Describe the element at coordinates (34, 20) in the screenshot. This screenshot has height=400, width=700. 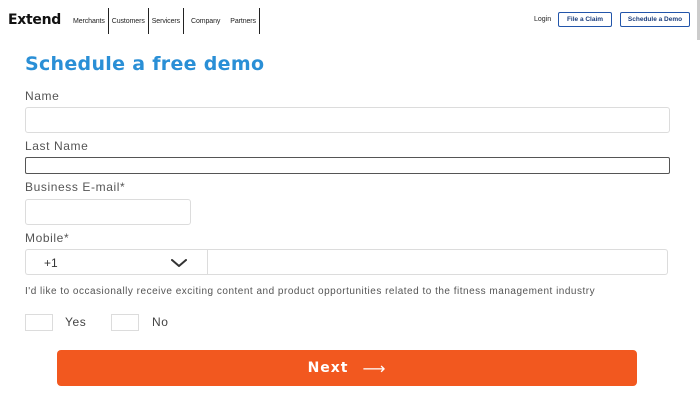
I see `extend-logo: Extend` at that location.